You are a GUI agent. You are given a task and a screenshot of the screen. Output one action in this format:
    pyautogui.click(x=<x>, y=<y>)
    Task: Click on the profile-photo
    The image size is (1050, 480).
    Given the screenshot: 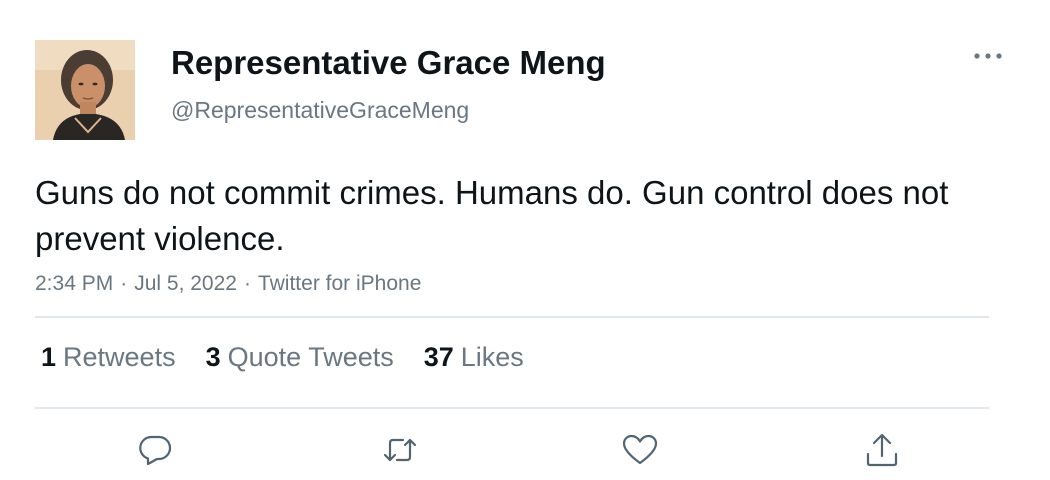 What is the action you would take?
    pyautogui.click(x=85, y=90)
    